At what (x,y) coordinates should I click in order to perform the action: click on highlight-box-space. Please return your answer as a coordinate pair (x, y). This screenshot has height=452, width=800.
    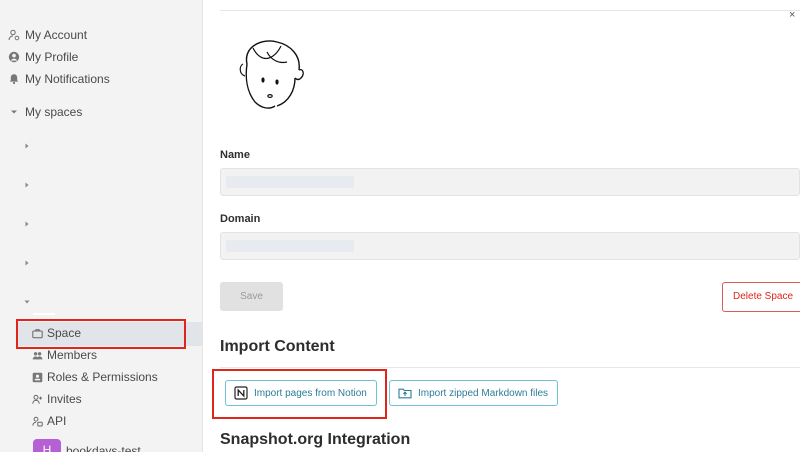
    Looking at the image, I should click on (101, 334).